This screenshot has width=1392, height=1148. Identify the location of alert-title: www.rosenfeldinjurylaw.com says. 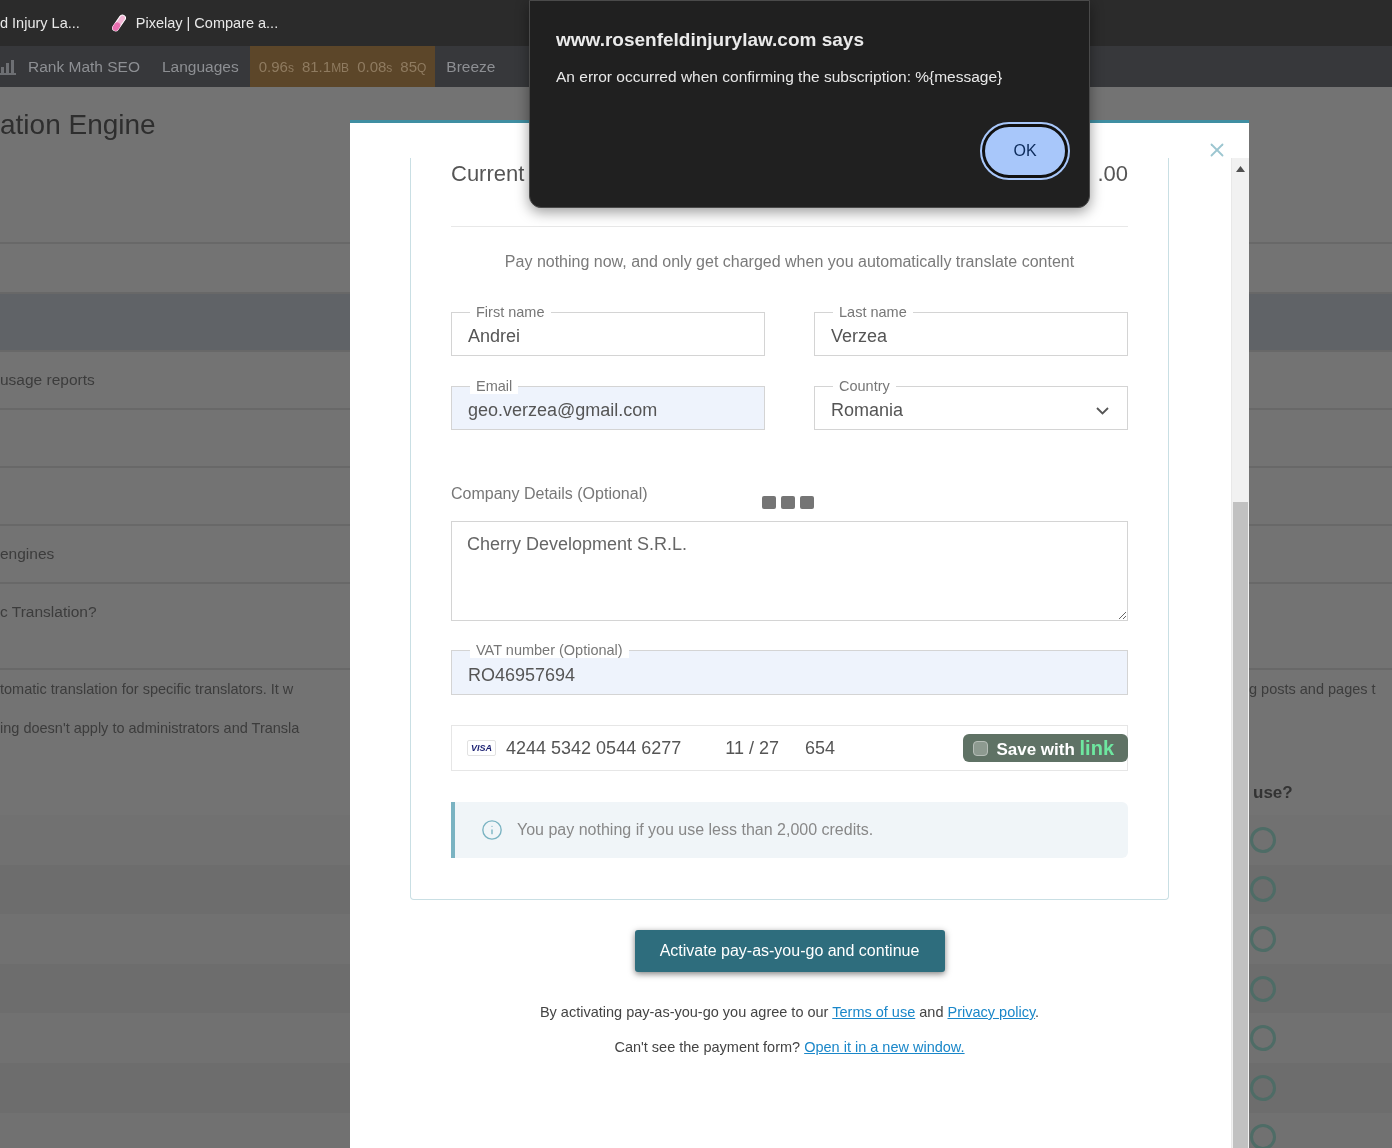
(710, 40).